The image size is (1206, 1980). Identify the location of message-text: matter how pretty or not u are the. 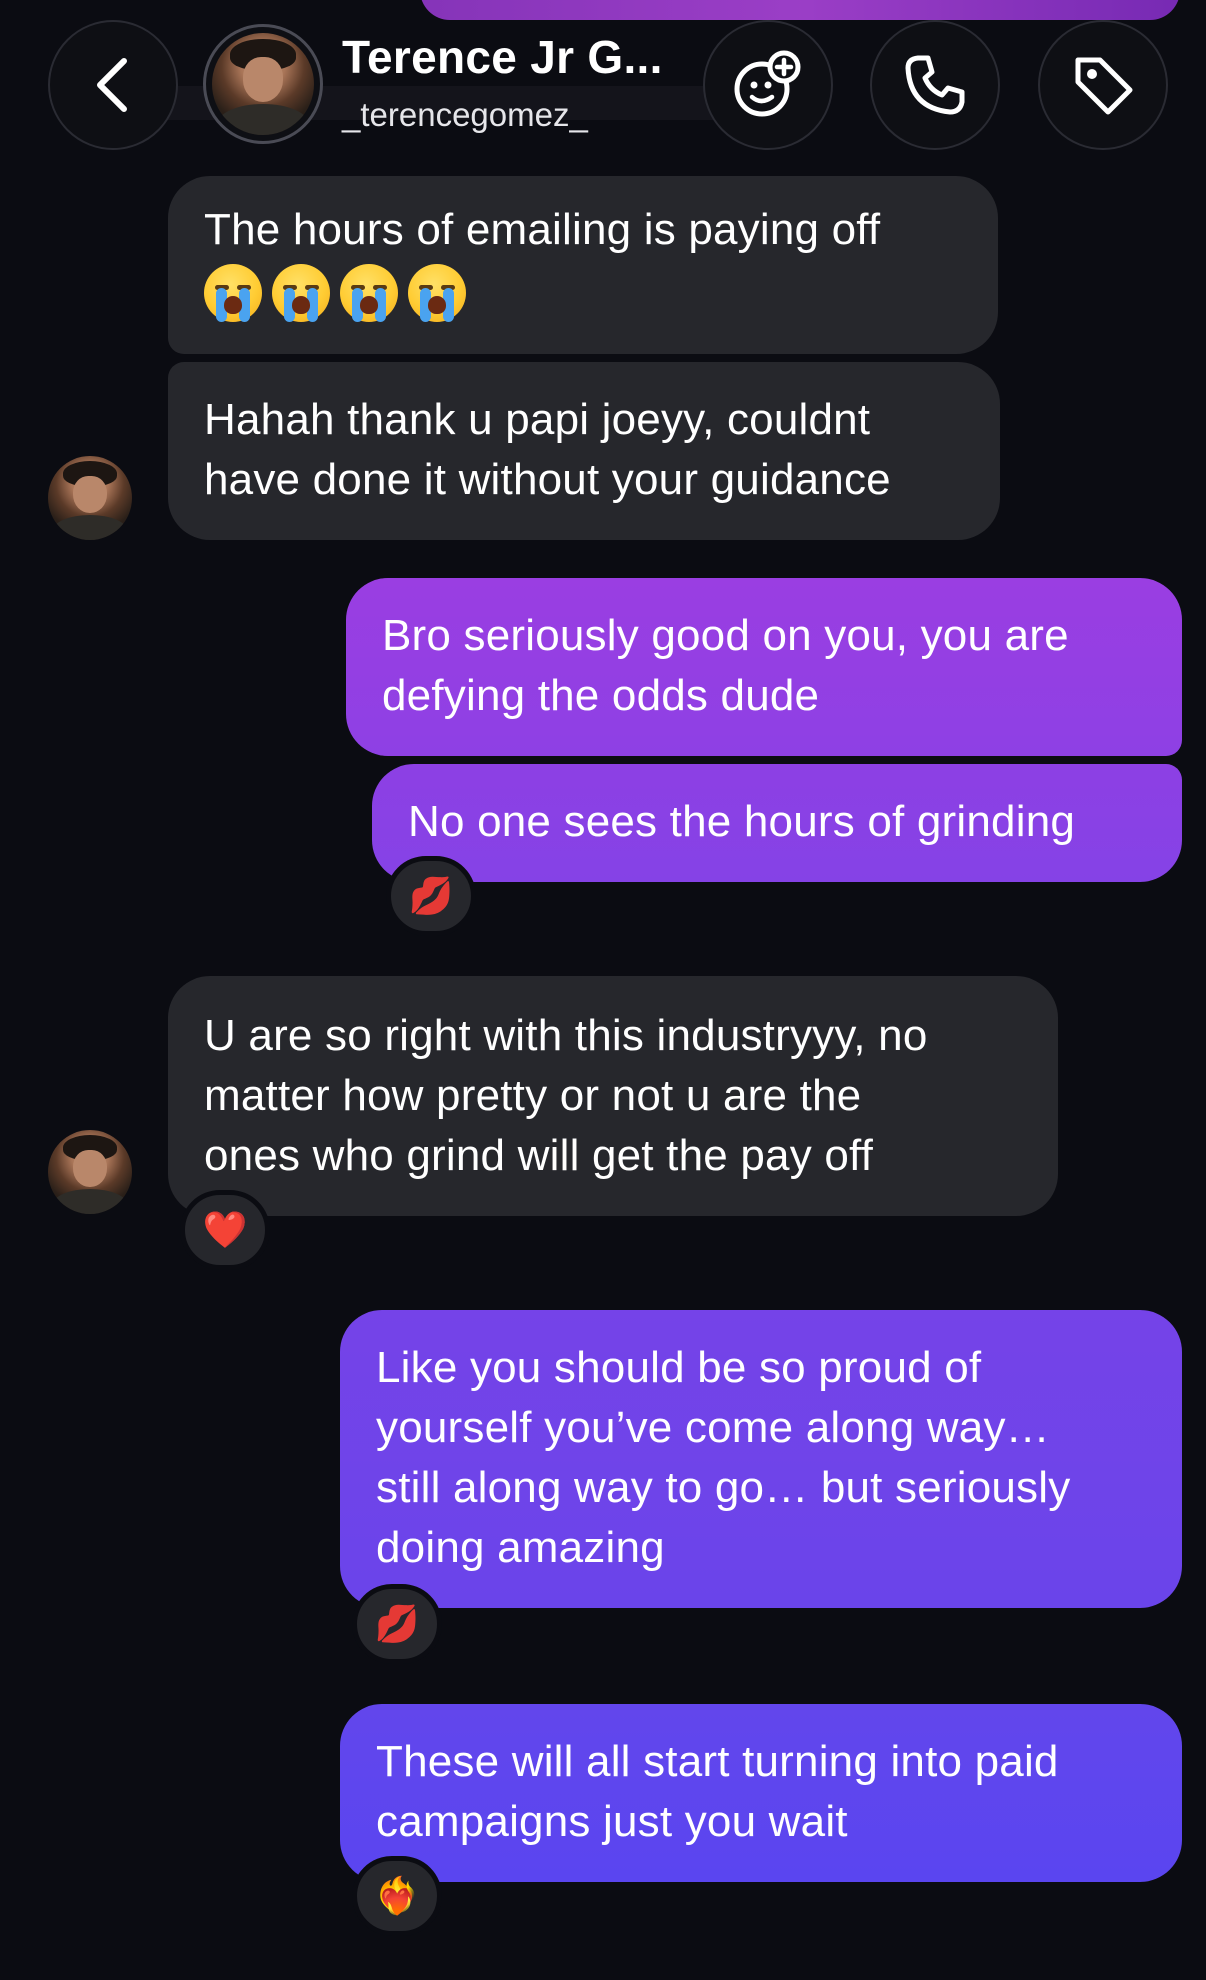
(533, 1095).